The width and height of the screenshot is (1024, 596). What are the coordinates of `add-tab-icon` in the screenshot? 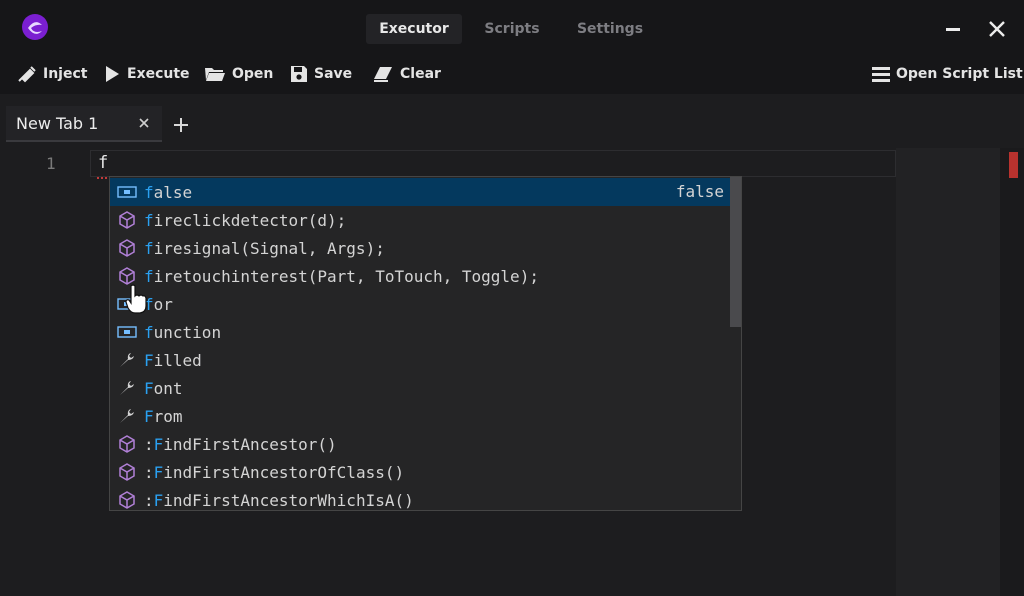 It's located at (181, 125).